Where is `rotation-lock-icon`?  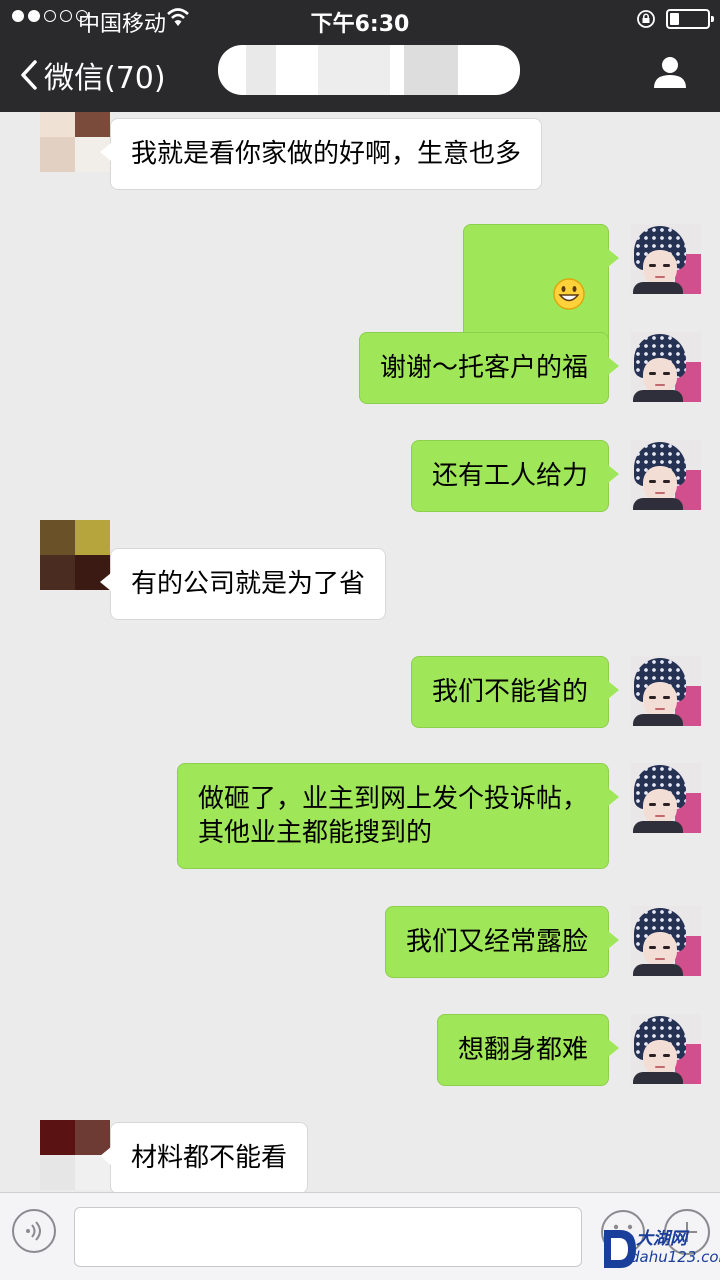
rotation-lock-icon is located at coordinates (646, 19).